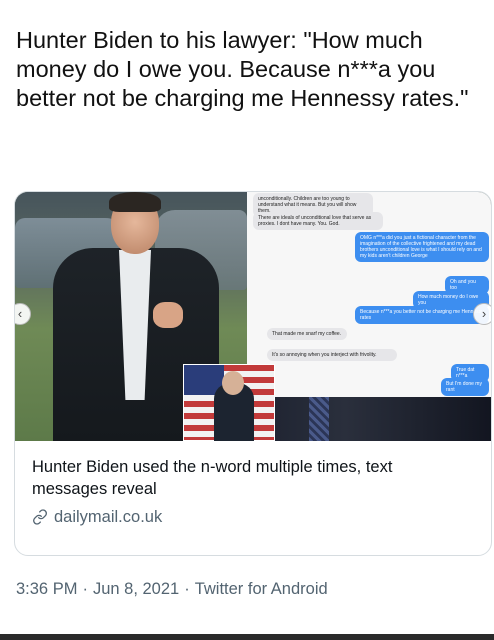 The height and width of the screenshot is (640, 494). Describe the element at coordinates (247, 637) in the screenshot. I see `bottom-edge` at that location.